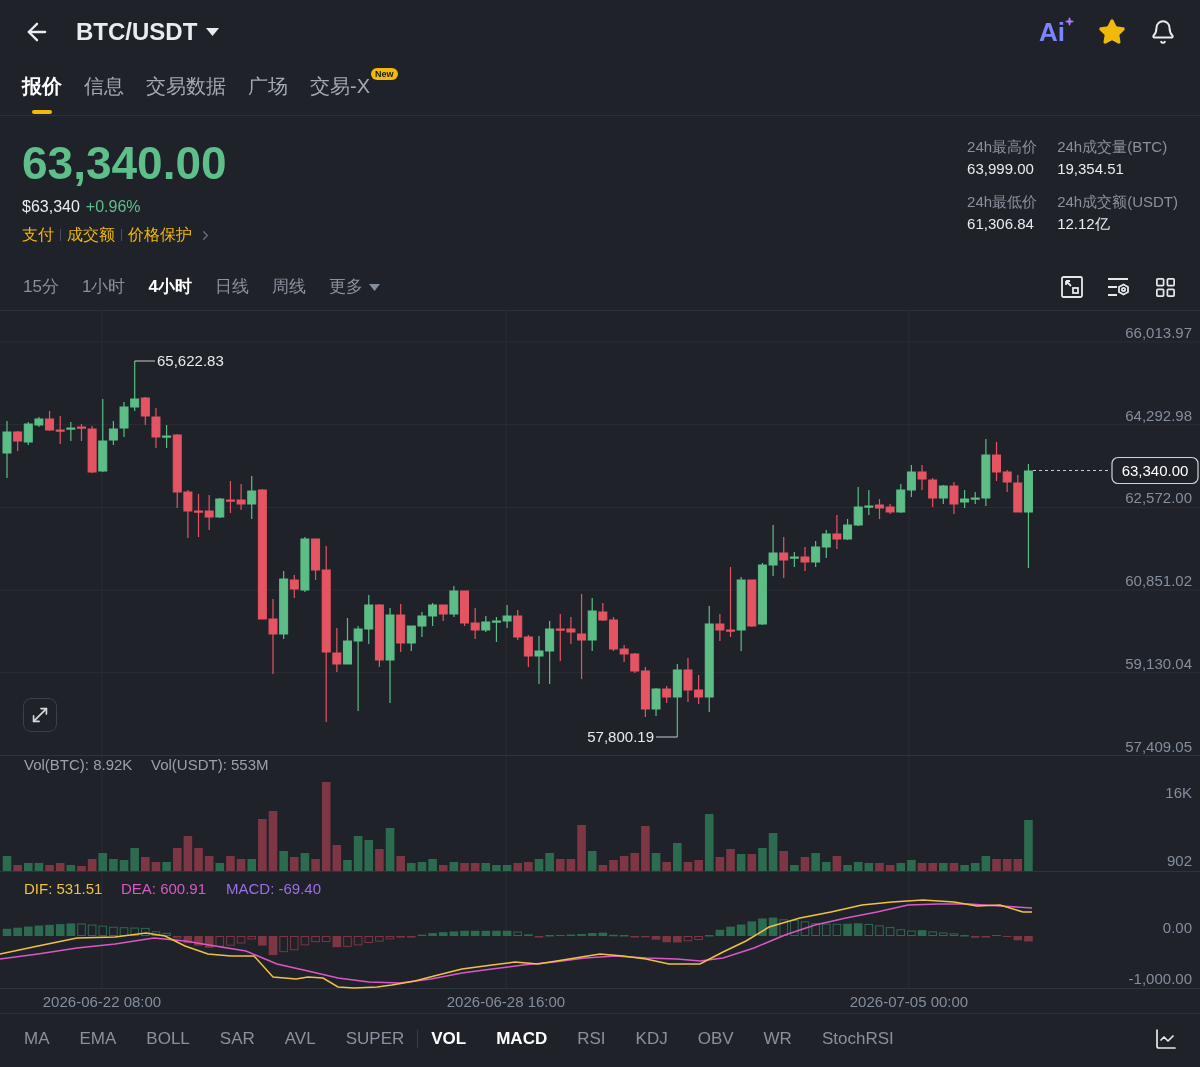 This screenshot has width=1200, height=1067. What do you see at coordinates (274, 888) in the screenshot?
I see `macd-legend: MACD: -69.40` at bounding box center [274, 888].